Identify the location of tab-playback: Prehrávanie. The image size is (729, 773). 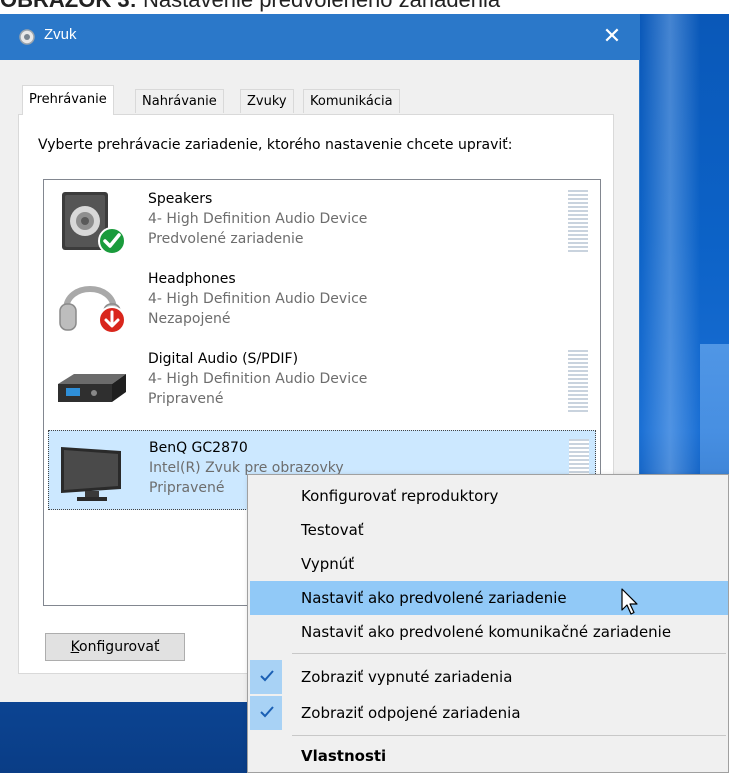
(68, 100).